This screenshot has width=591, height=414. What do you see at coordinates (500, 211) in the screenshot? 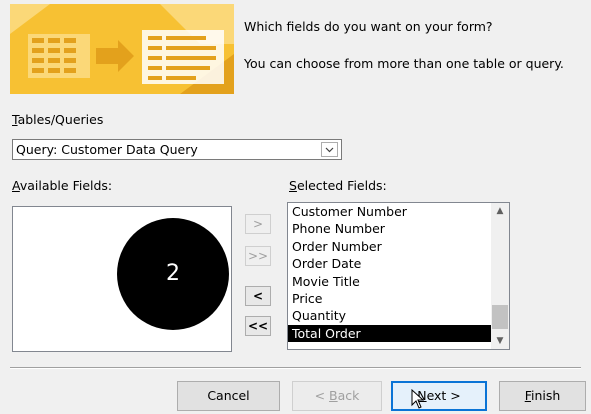
I see `scroll-up-icon: ▲` at bounding box center [500, 211].